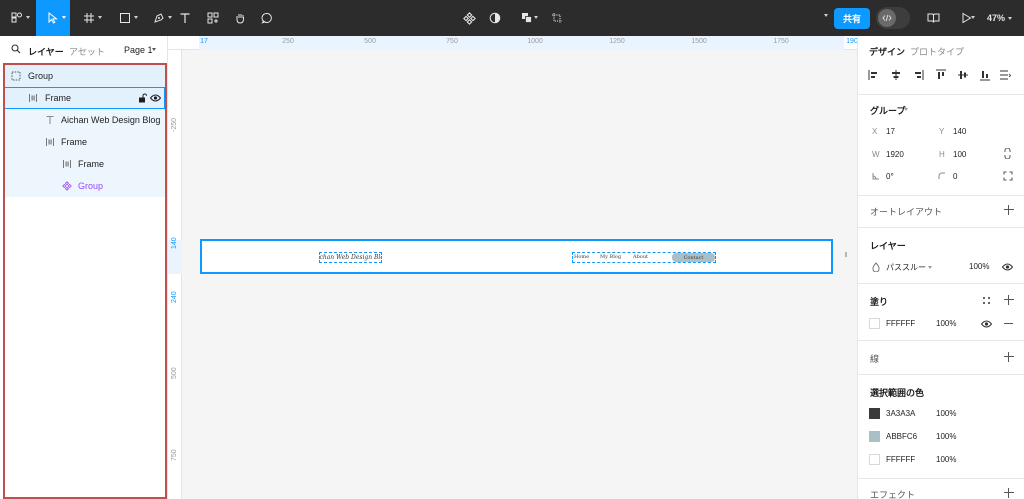 This screenshot has height=499, width=1024. Describe the element at coordinates (16, 49) in the screenshot. I see `search-icon` at that location.